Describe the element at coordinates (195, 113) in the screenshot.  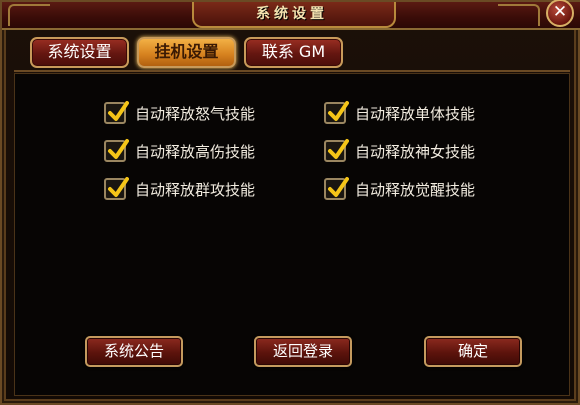
I see `option-label: 自动释放怒气技能` at that location.